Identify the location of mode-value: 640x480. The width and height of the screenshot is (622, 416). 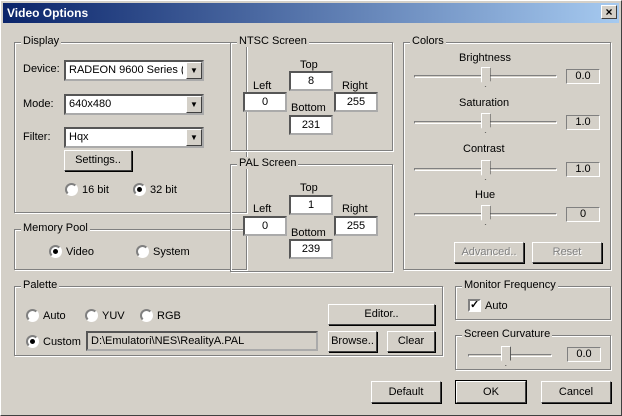
(90, 104).